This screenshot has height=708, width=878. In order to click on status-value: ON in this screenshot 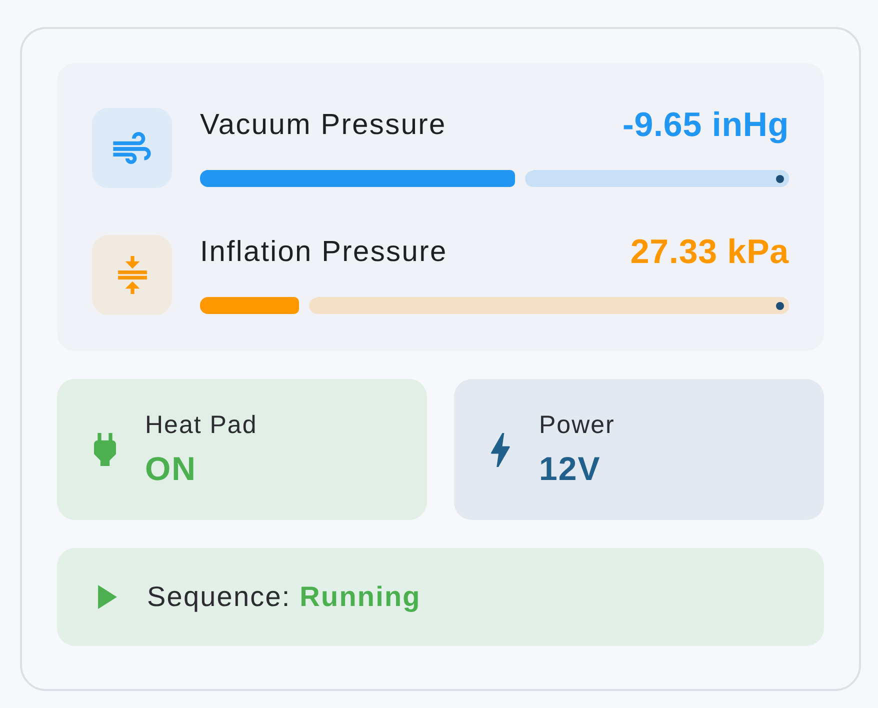, I will do `click(171, 468)`.